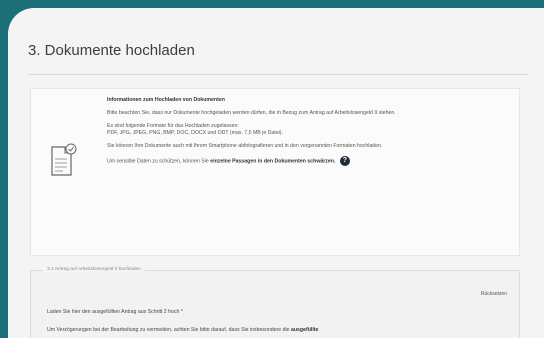 The image size is (544, 338). What do you see at coordinates (494, 294) in the screenshot?
I see `reset-button: Rücksetzen` at bounding box center [494, 294].